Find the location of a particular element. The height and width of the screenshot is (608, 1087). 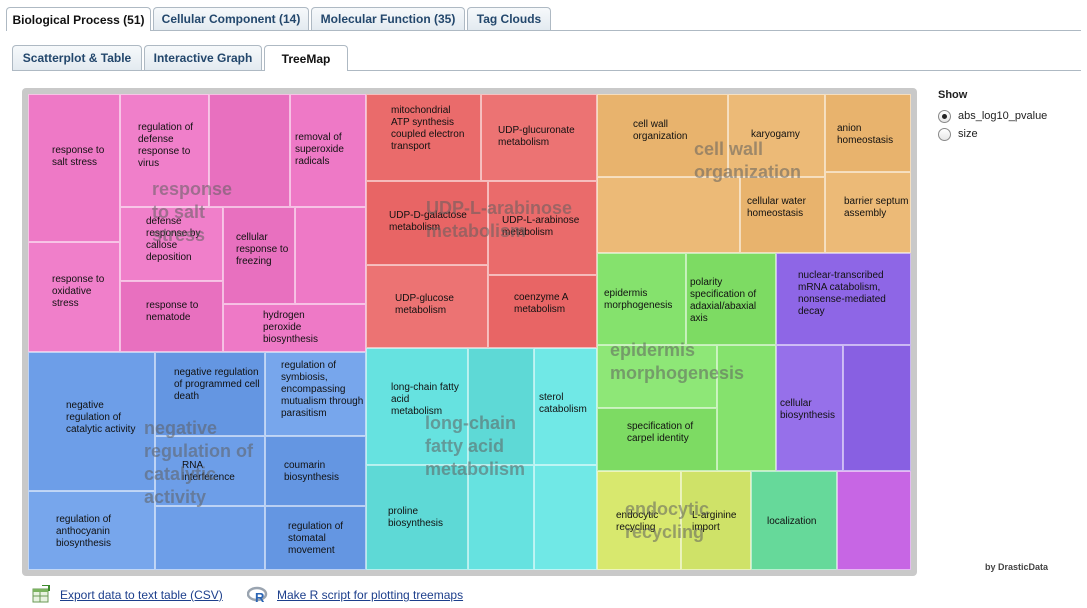

treemap-cell: UDP-L-arabinose metabolism is located at coordinates (542, 228).